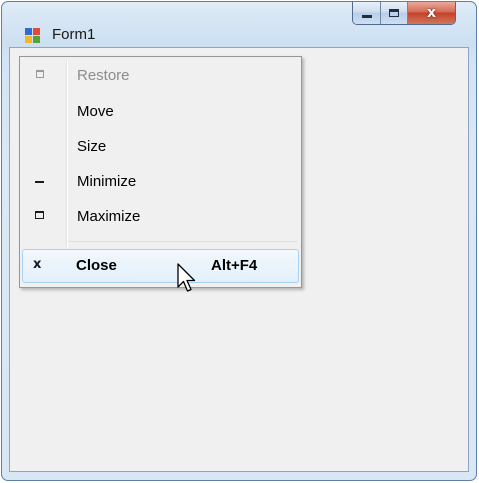 Image resolution: width=479 pixels, height=483 pixels. What do you see at coordinates (239, 25) in the screenshot?
I see `title-bar: Form1 x` at bounding box center [239, 25].